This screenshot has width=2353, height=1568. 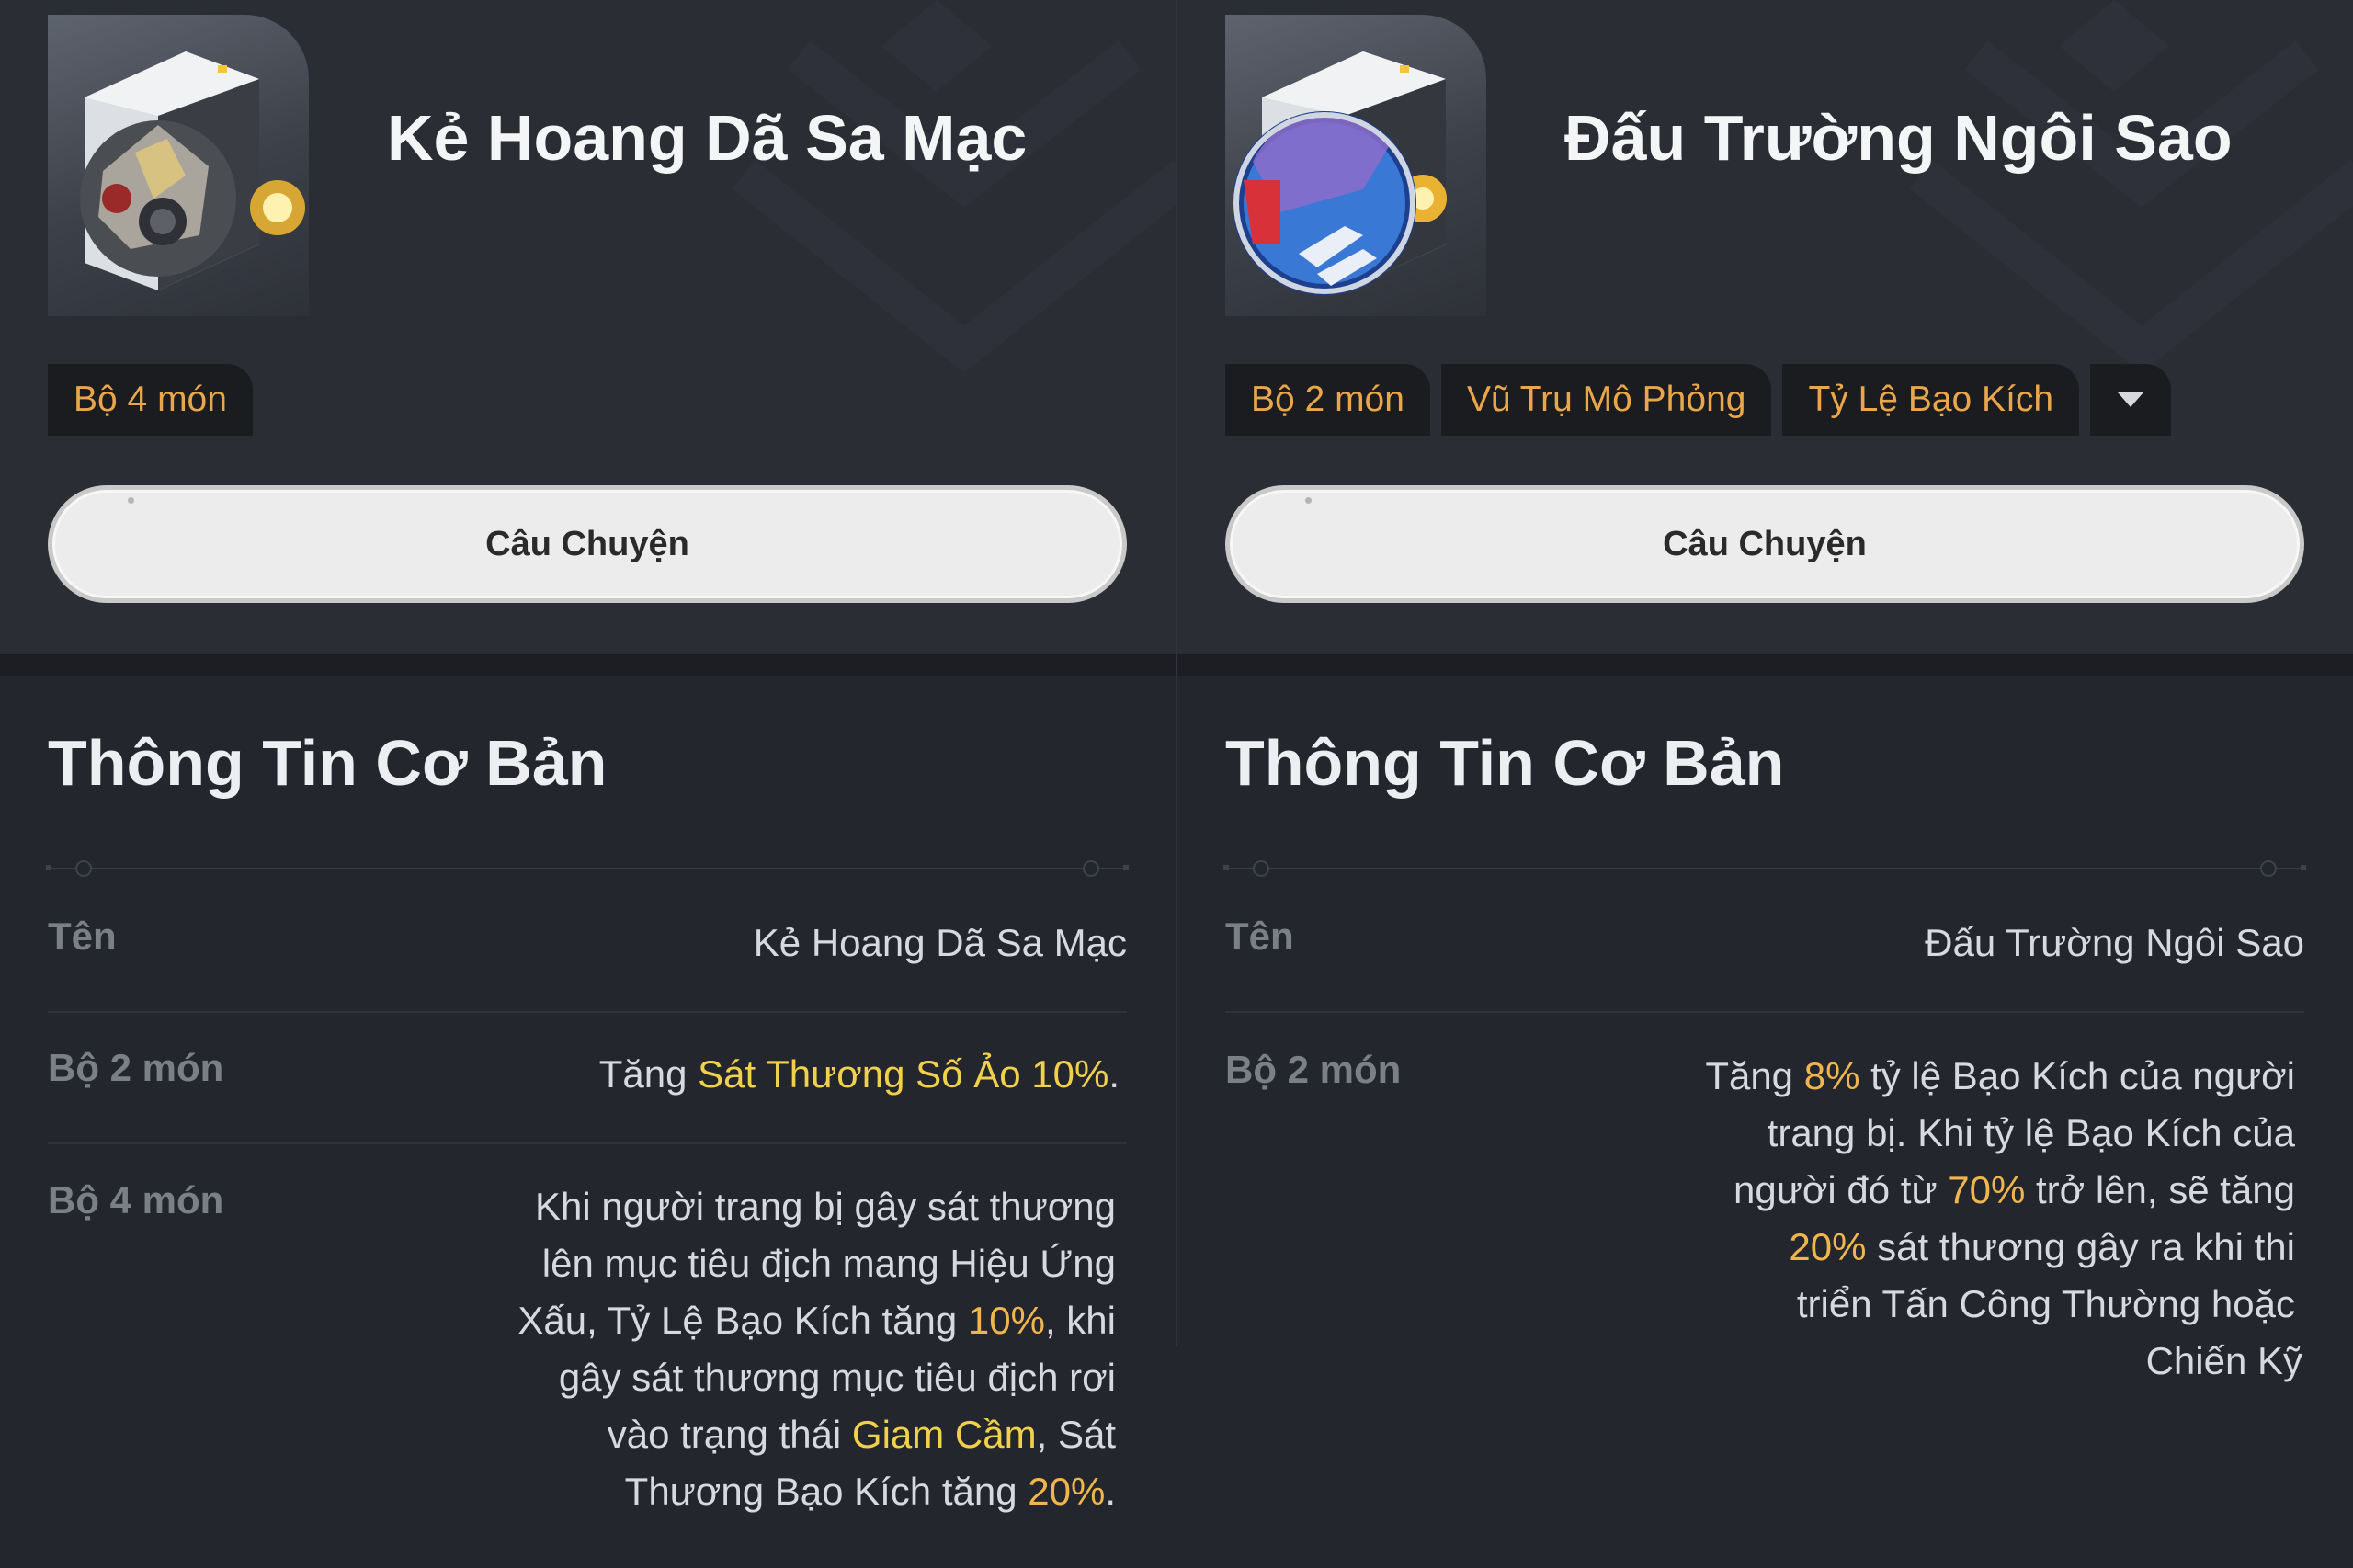 I want to click on desc-line: Khi người trang bị gây sát thương, so click(x=816, y=1206).